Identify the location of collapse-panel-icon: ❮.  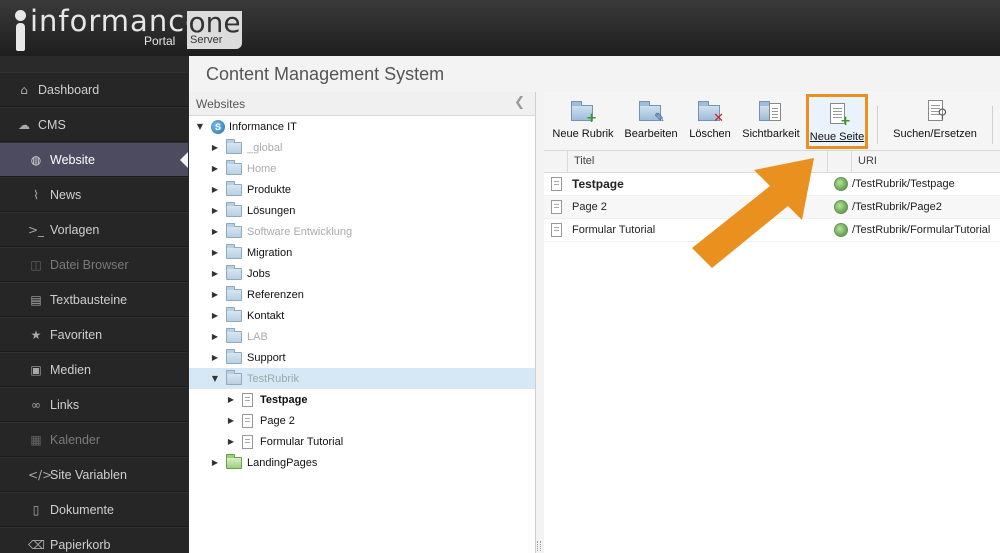
(519, 102).